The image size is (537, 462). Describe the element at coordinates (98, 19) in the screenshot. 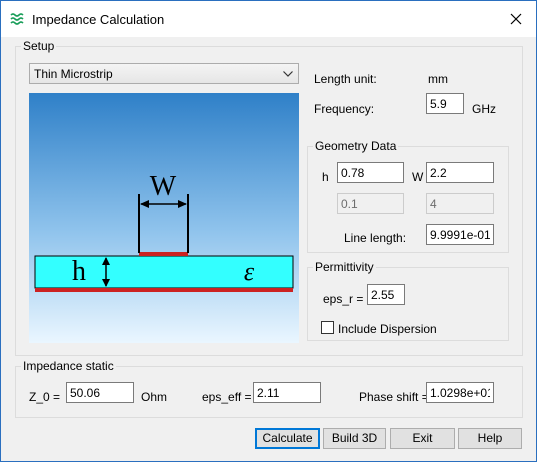

I see `window-title: Impedance Calculation` at that location.